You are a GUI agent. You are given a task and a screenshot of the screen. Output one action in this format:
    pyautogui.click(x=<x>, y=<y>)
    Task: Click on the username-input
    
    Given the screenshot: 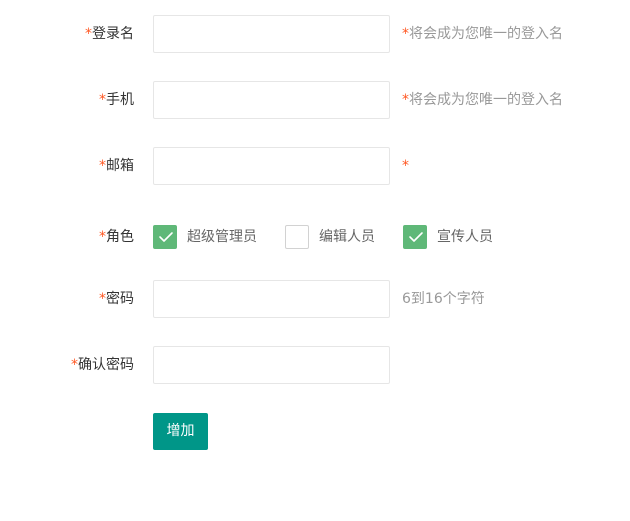 What is the action you would take?
    pyautogui.click(x=271, y=34)
    